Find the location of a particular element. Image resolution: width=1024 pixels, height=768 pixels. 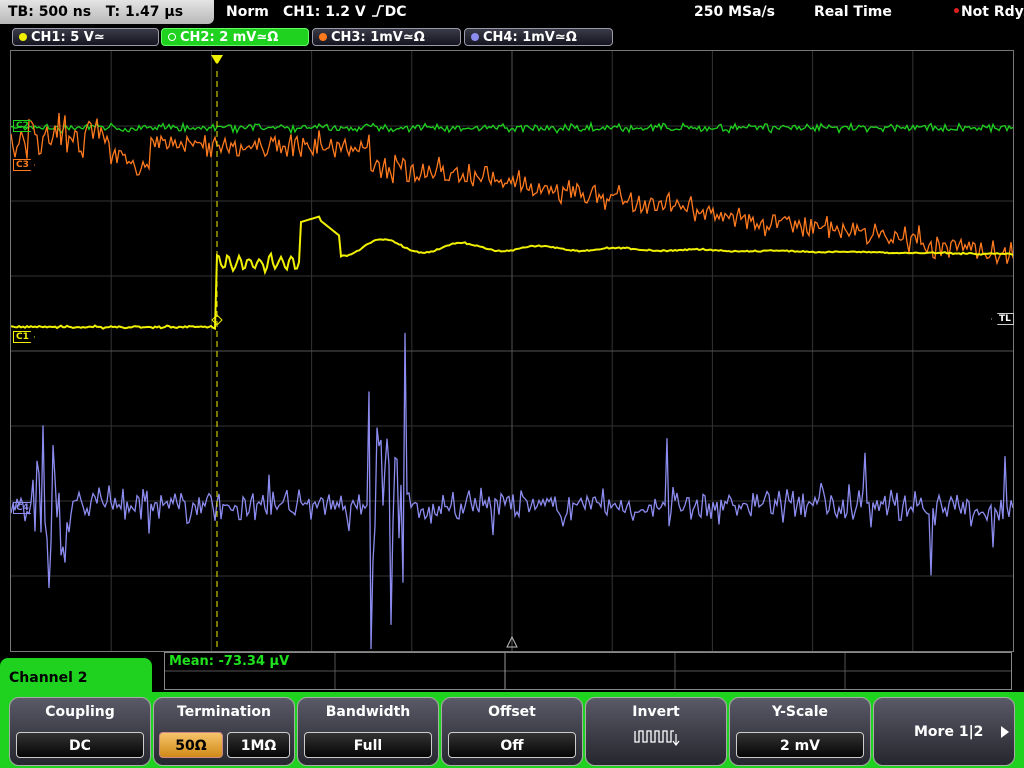

trigger-mode: Norm is located at coordinates (247, 12).